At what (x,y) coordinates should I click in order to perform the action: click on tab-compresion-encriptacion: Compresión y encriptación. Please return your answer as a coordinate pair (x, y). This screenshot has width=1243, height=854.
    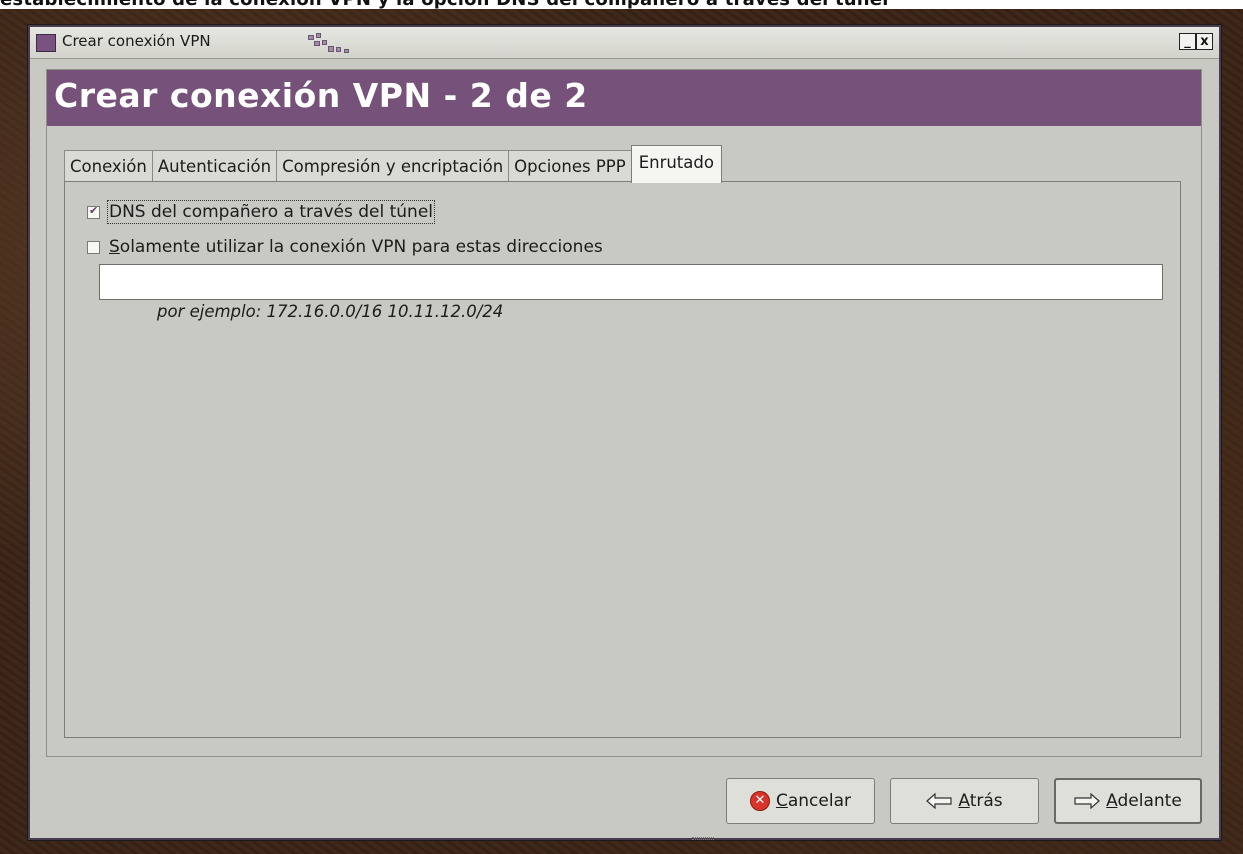
    Looking at the image, I should click on (393, 166).